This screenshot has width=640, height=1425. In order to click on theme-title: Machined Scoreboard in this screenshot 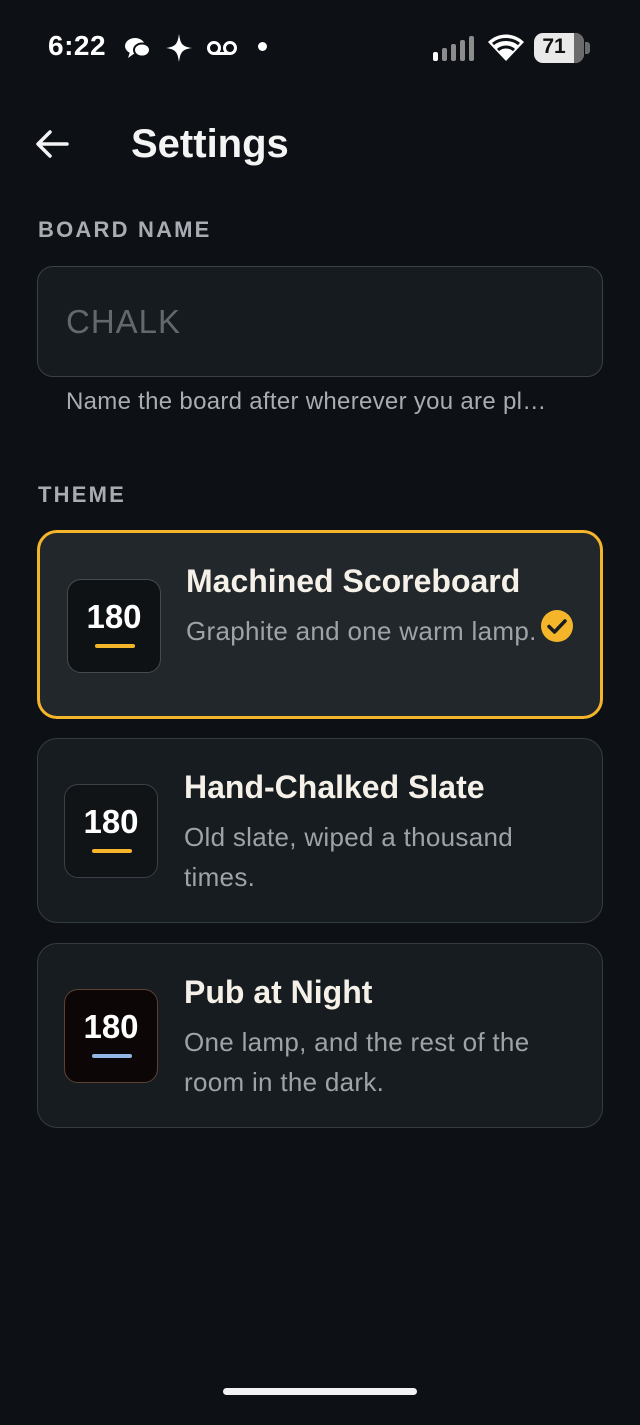, I will do `click(353, 581)`.